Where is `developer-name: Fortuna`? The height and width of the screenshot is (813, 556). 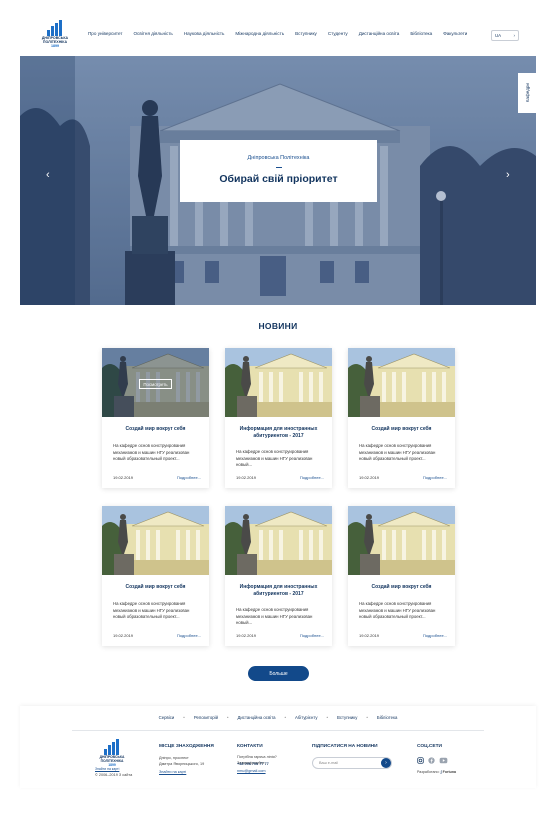
developer-name: Fortuna is located at coordinates (449, 772).